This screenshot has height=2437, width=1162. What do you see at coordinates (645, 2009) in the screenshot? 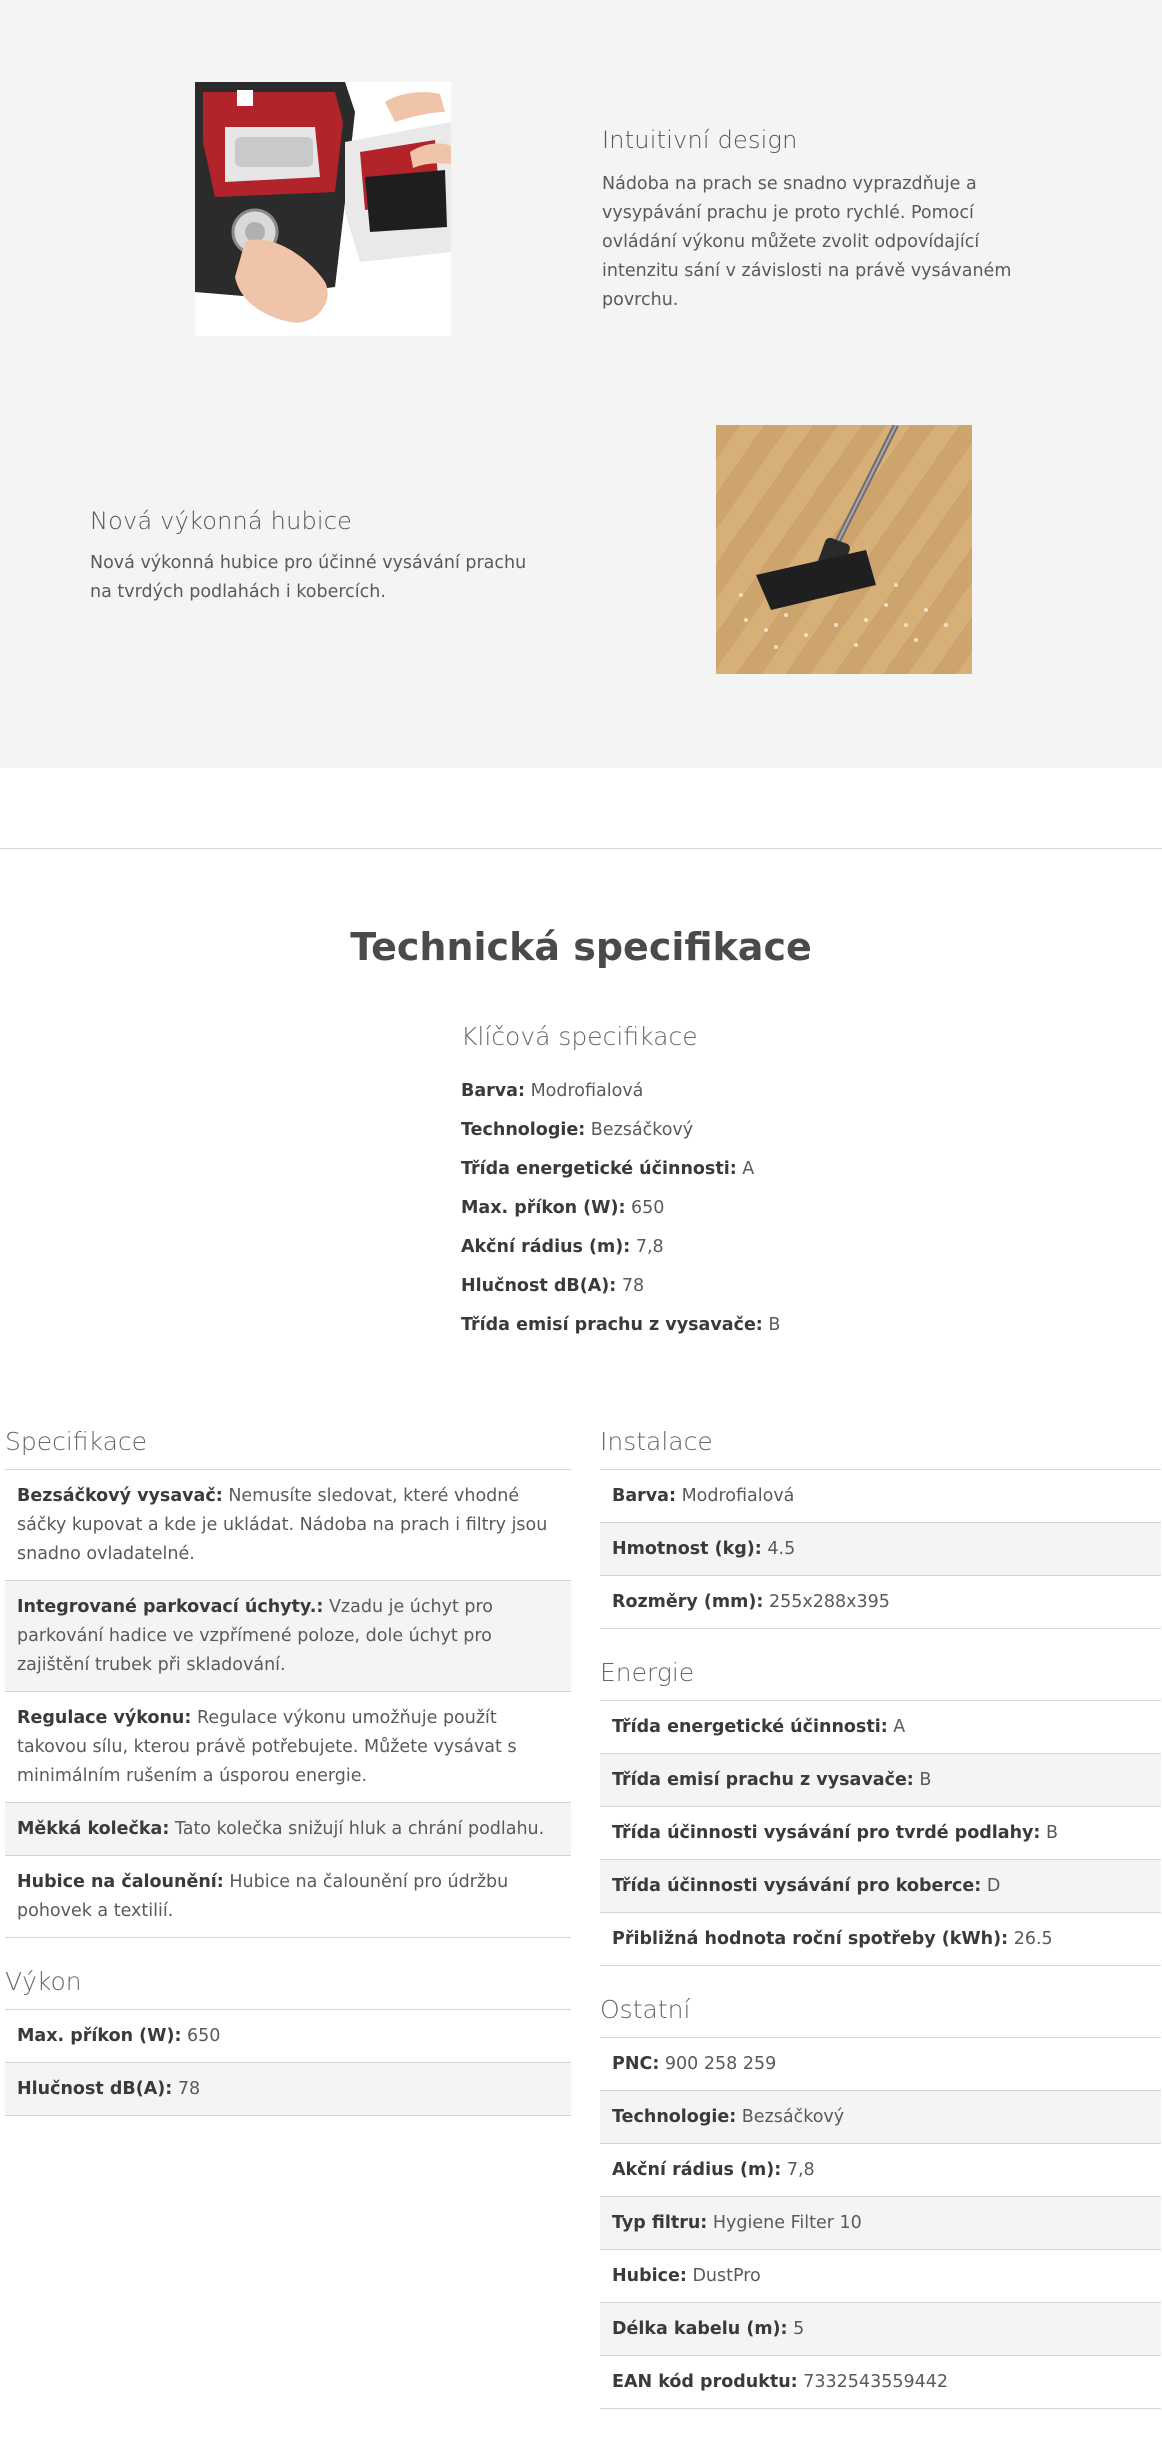
I see `spec-section-title: Ostatní` at bounding box center [645, 2009].